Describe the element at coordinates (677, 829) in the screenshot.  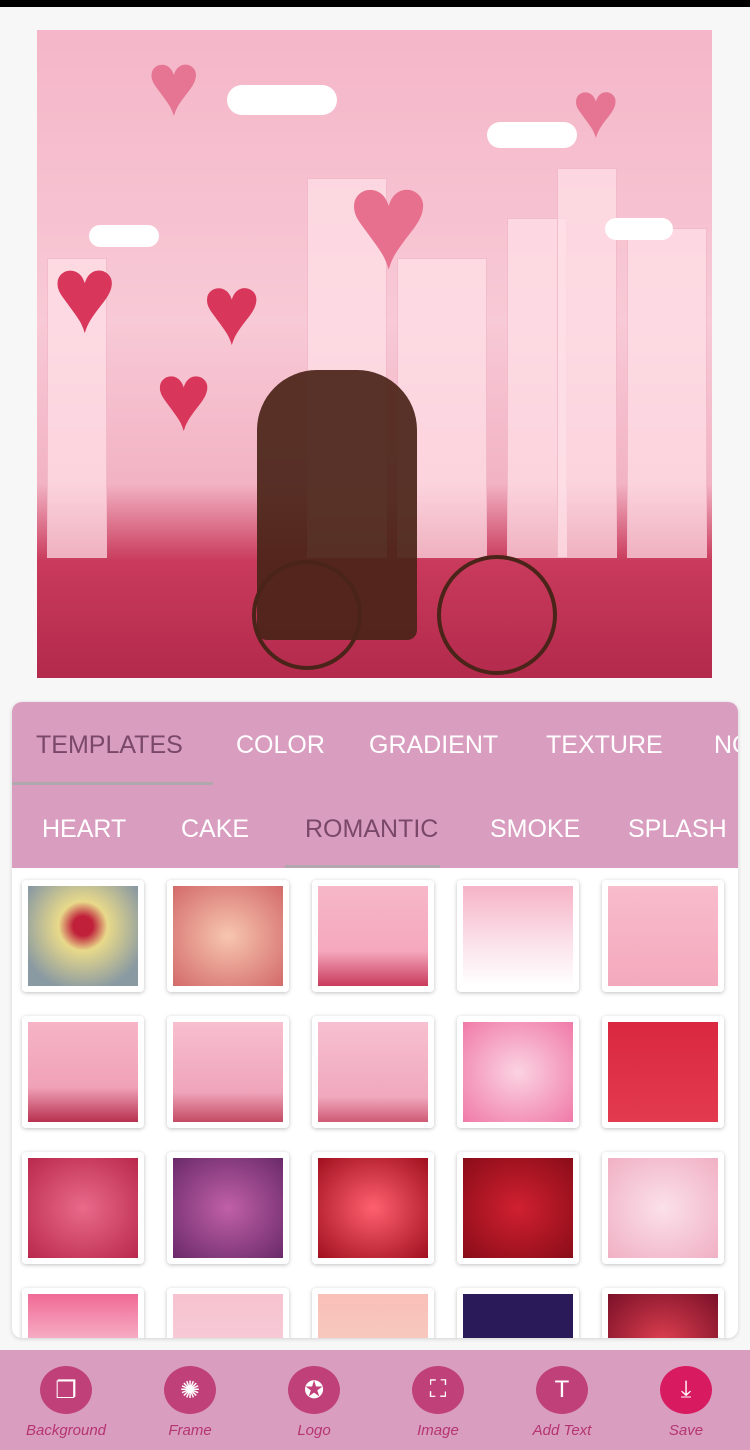
I see `subtab-splash: SPLASH` at that location.